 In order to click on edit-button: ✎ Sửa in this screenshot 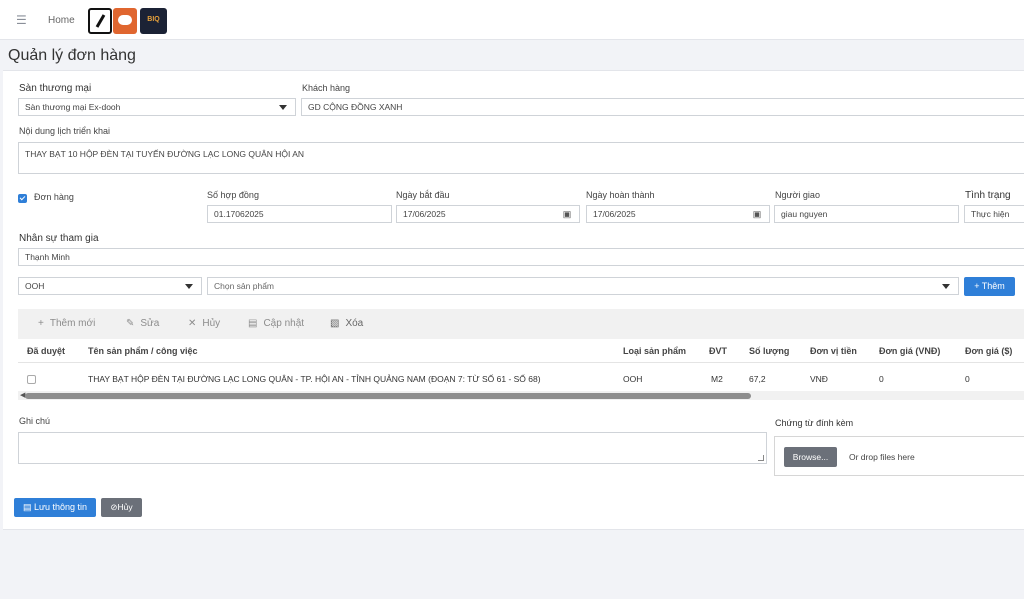, I will do `click(142, 323)`.